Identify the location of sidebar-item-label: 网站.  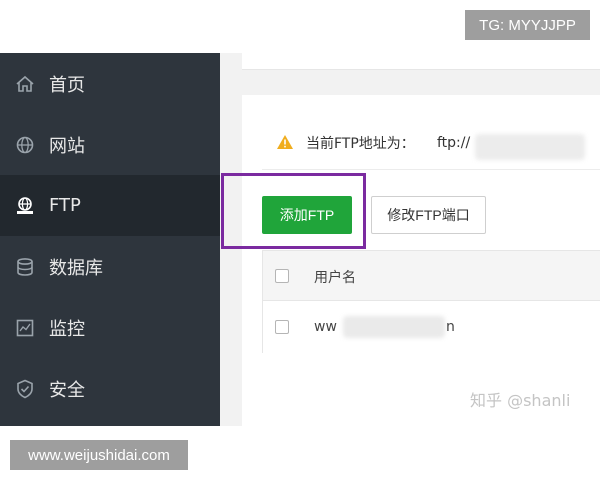
(67, 146).